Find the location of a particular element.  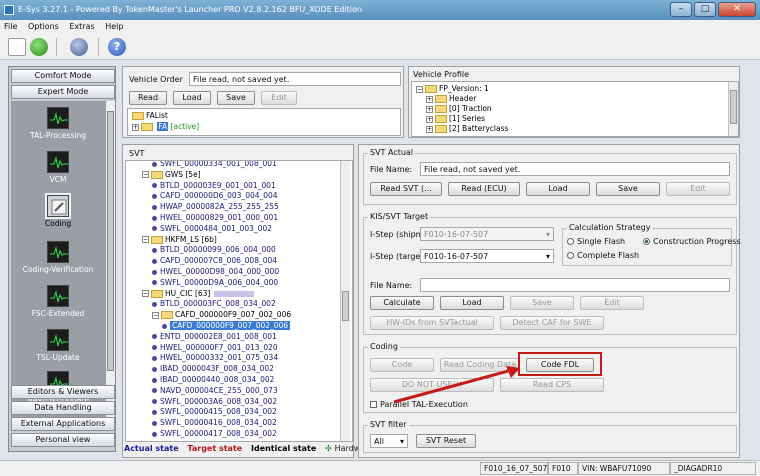

help-icon: ? is located at coordinates (117, 47).